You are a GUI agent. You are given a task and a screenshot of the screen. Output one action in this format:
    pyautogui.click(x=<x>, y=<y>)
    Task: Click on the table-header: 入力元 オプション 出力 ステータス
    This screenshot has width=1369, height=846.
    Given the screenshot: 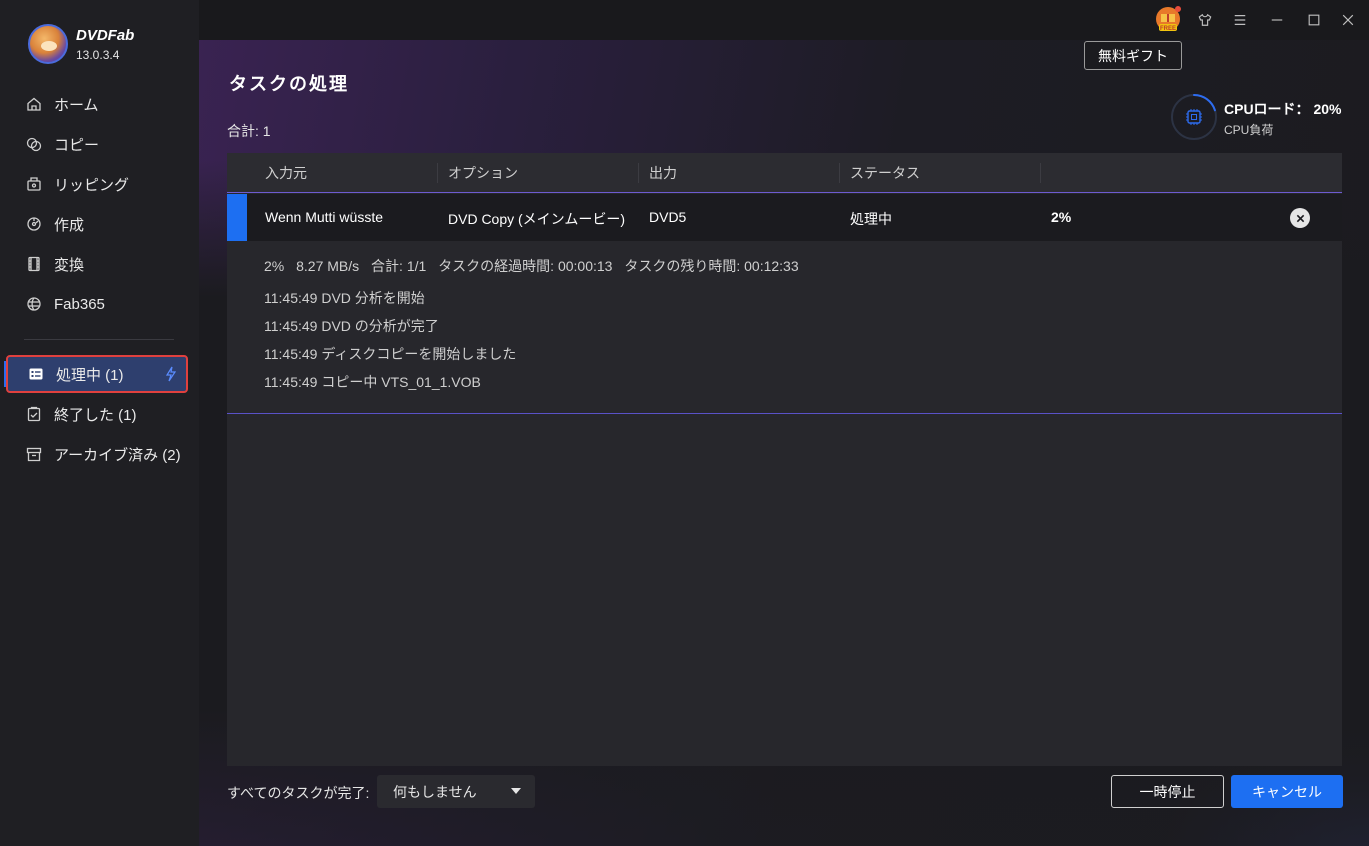 What is the action you would take?
    pyautogui.click(x=784, y=173)
    